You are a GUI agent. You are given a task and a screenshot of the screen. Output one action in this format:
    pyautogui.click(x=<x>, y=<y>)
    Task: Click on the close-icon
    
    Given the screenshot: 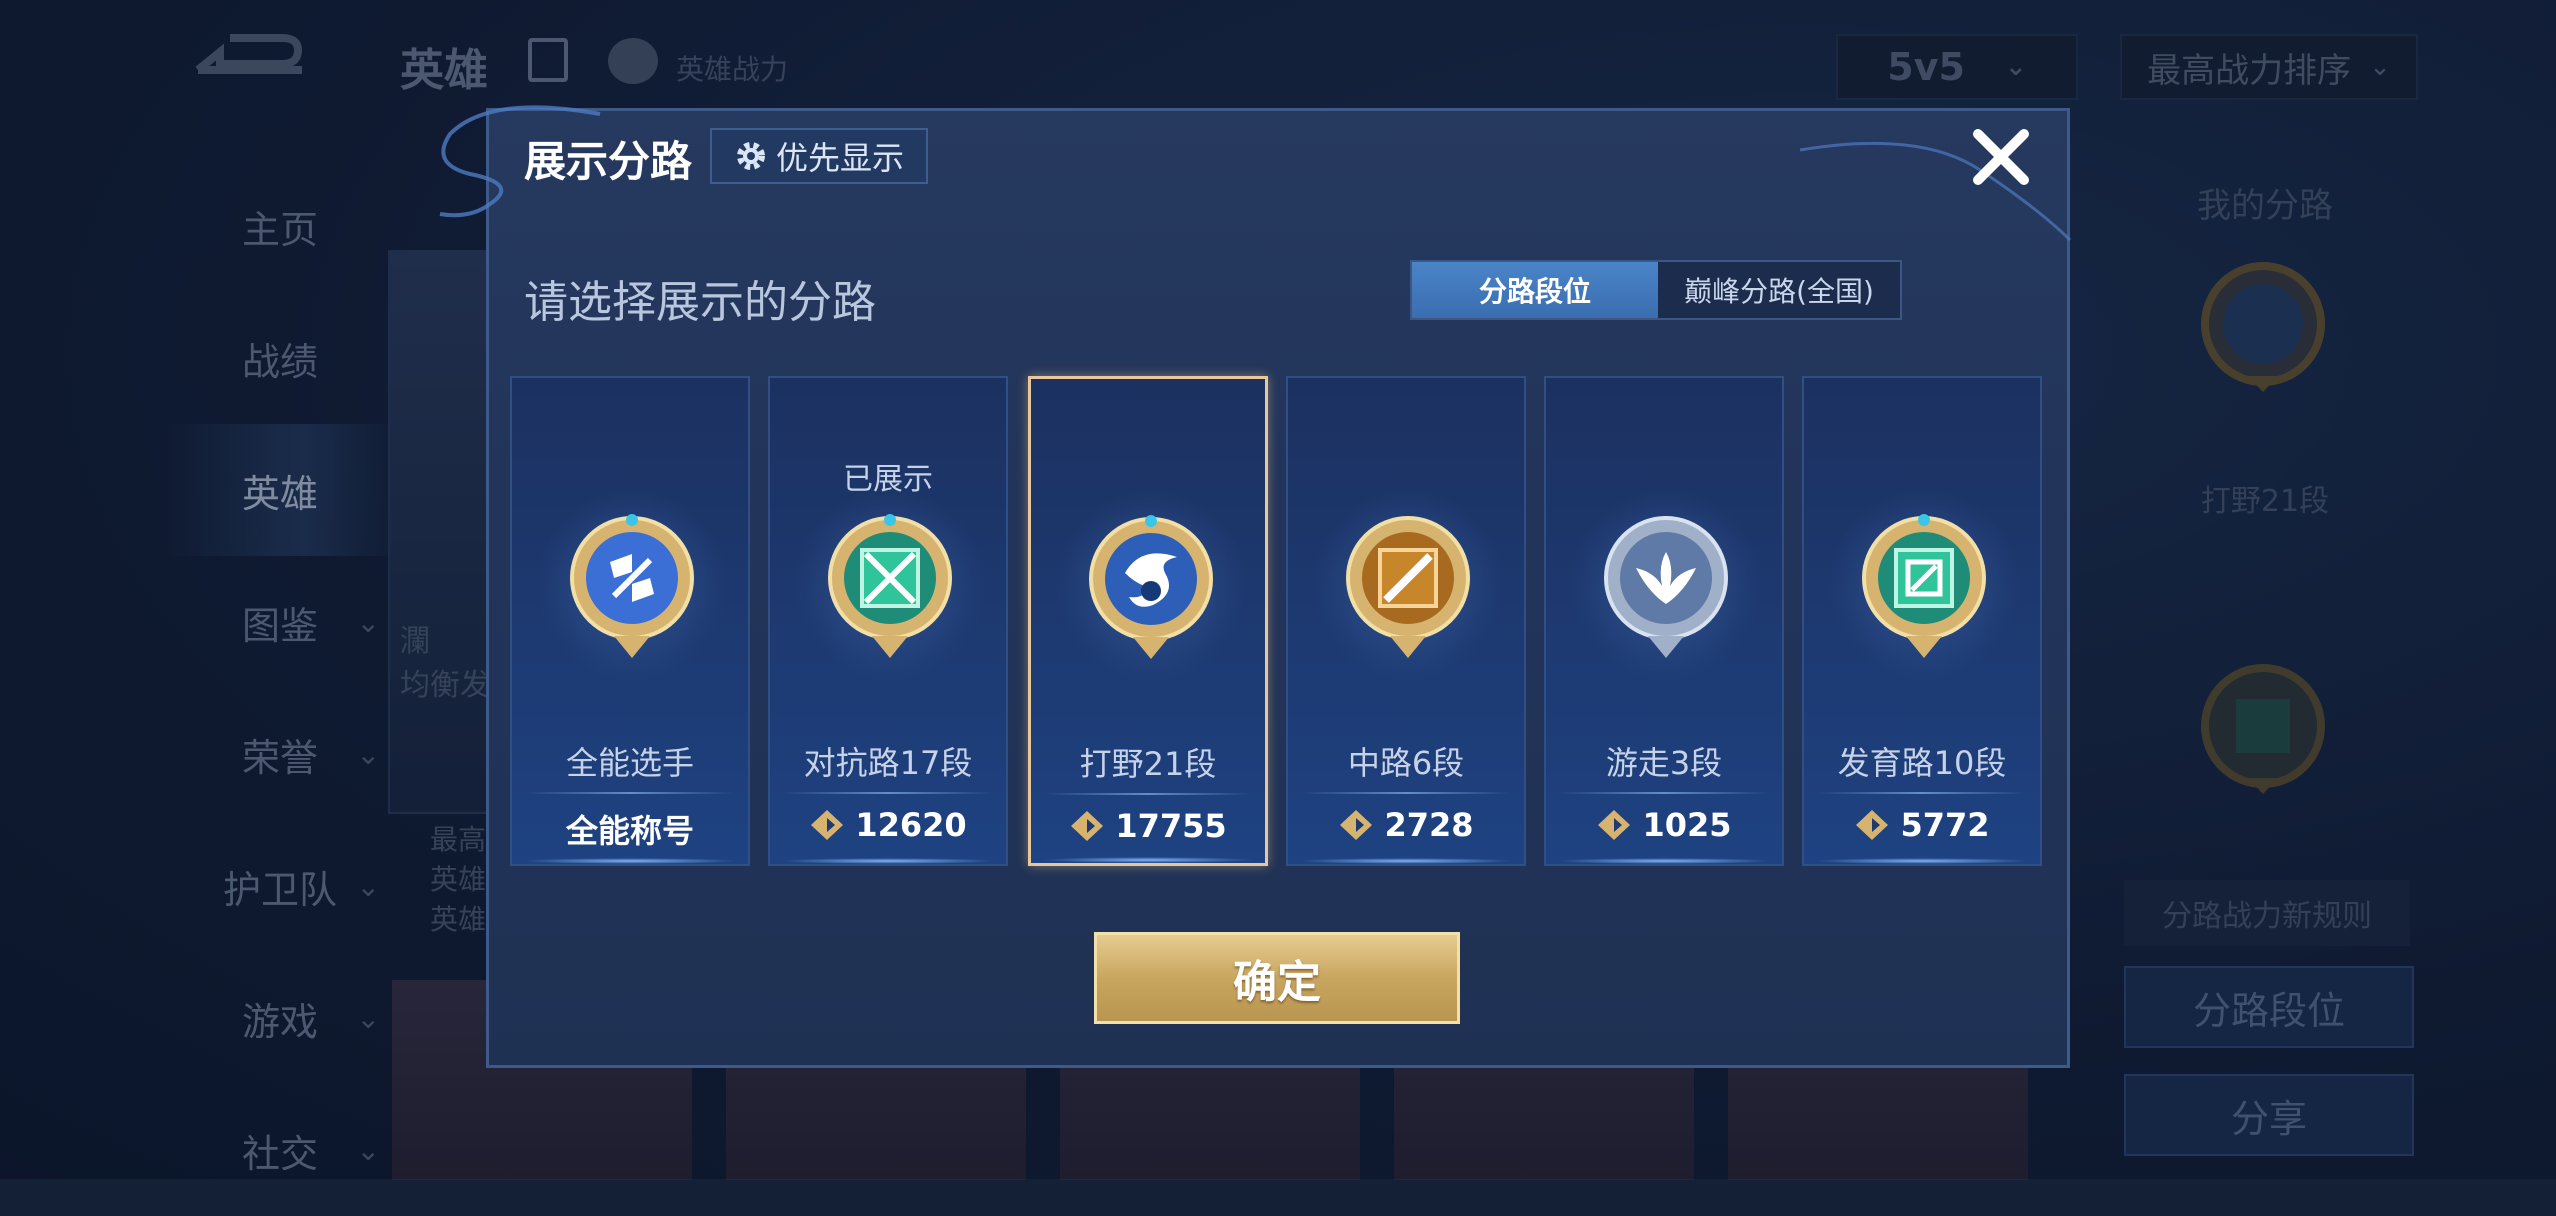 What is the action you would take?
    pyautogui.click(x=2001, y=157)
    